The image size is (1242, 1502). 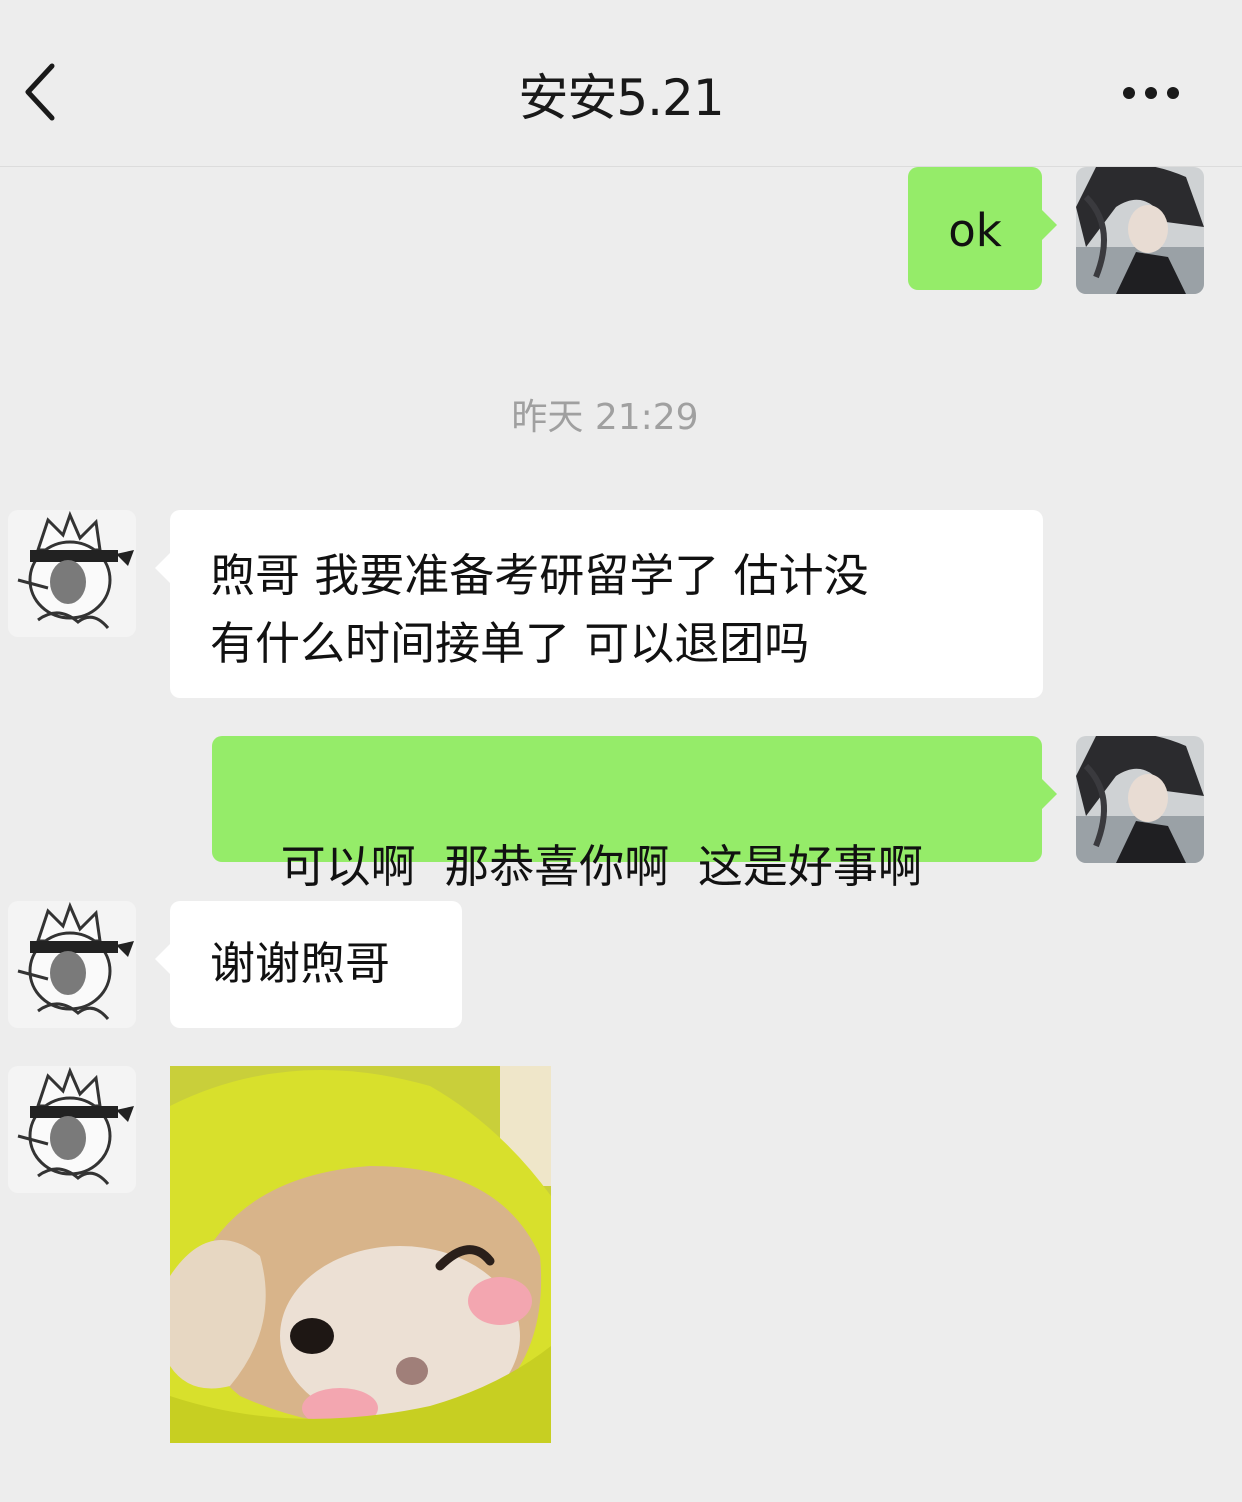 I want to click on message-text: ok, so click(x=975, y=230).